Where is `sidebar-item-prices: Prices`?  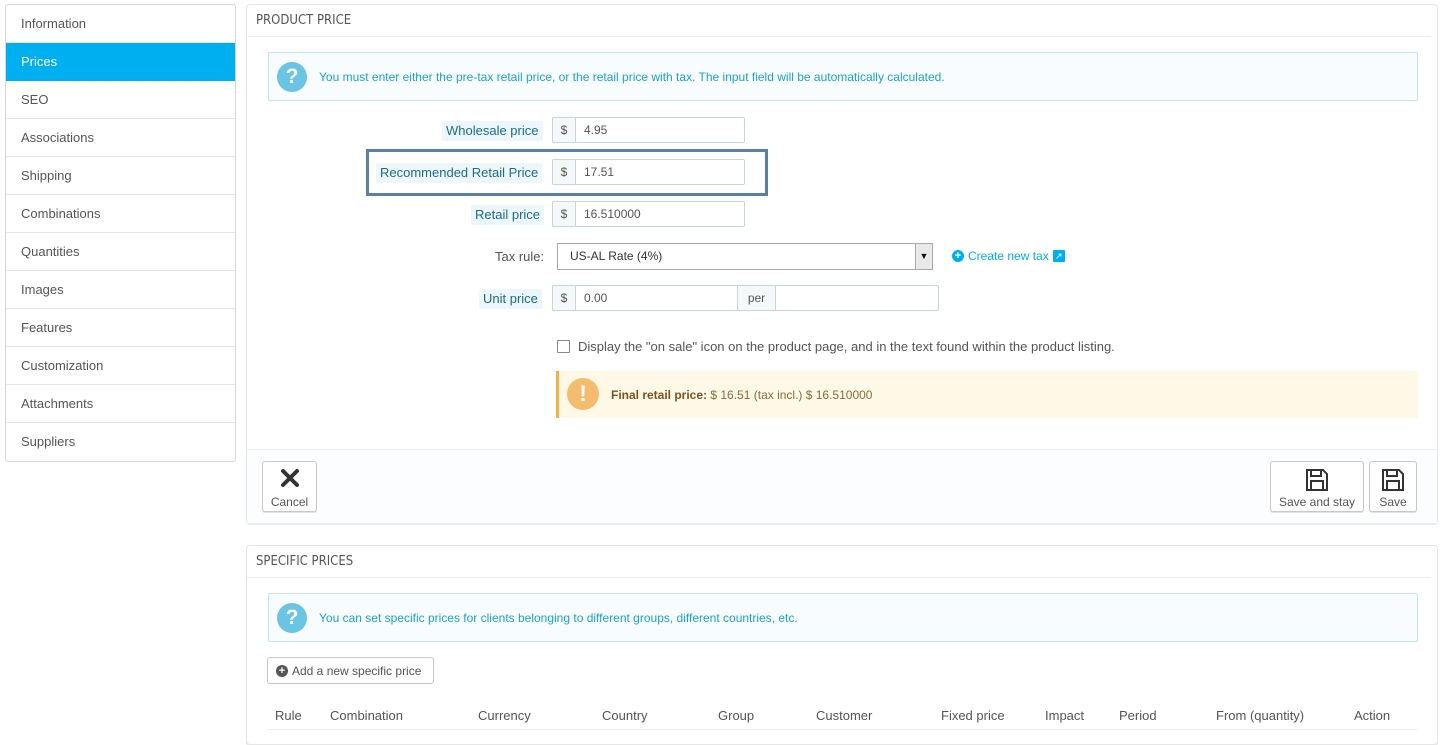
sidebar-item-prices: Prices is located at coordinates (120, 62).